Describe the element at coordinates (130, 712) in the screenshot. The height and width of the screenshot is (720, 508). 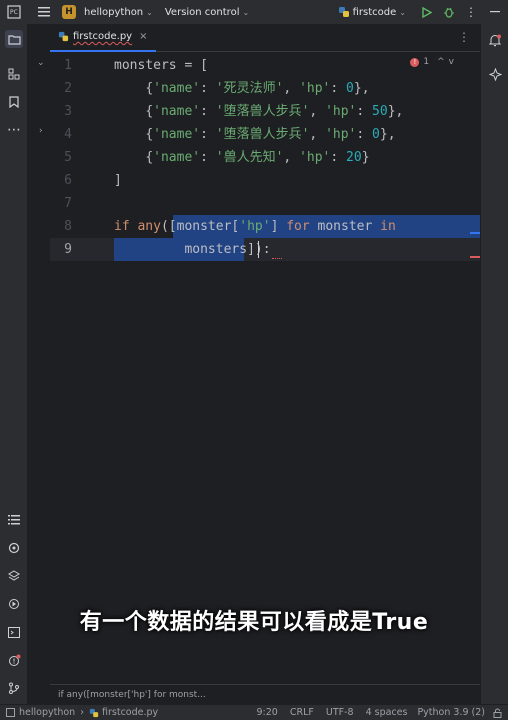
I see `status-file: firstcode.py` at that location.